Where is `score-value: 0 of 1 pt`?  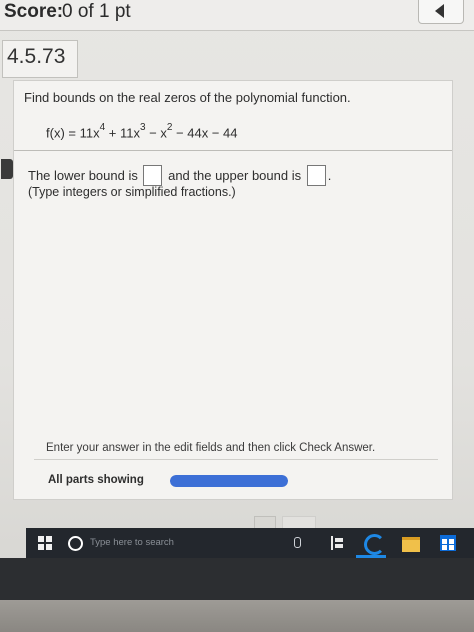
score-value: 0 of 1 pt is located at coordinates (96, 11).